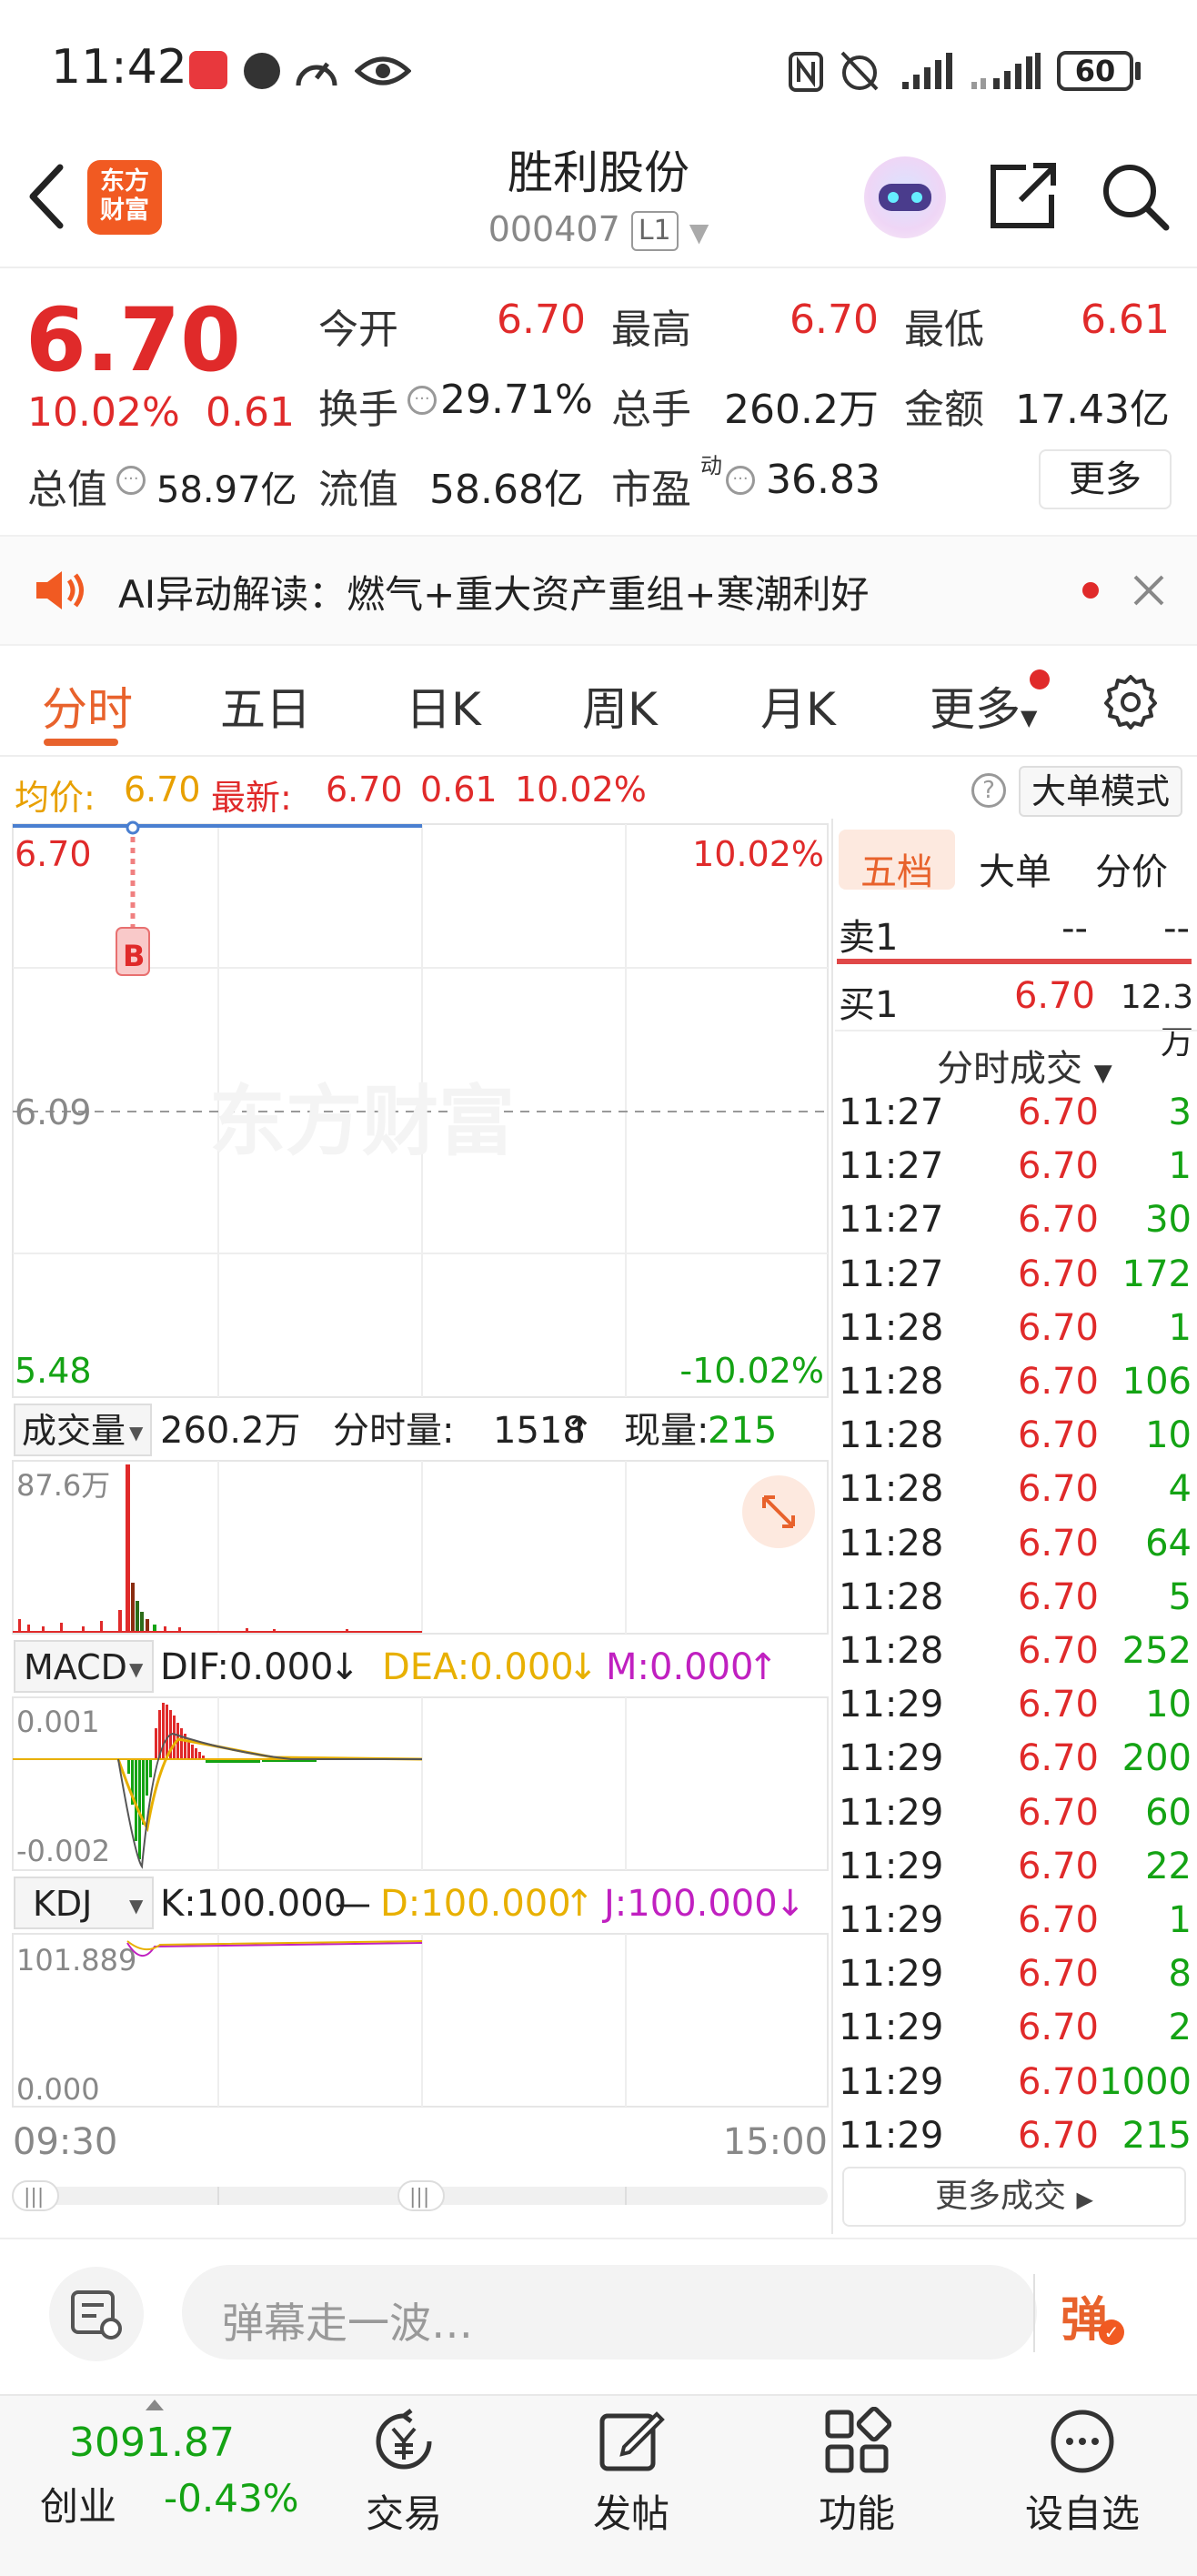 This screenshot has width=1197, height=2576. What do you see at coordinates (155, 2405) in the screenshot?
I see `caret-up-icon` at bounding box center [155, 2405].